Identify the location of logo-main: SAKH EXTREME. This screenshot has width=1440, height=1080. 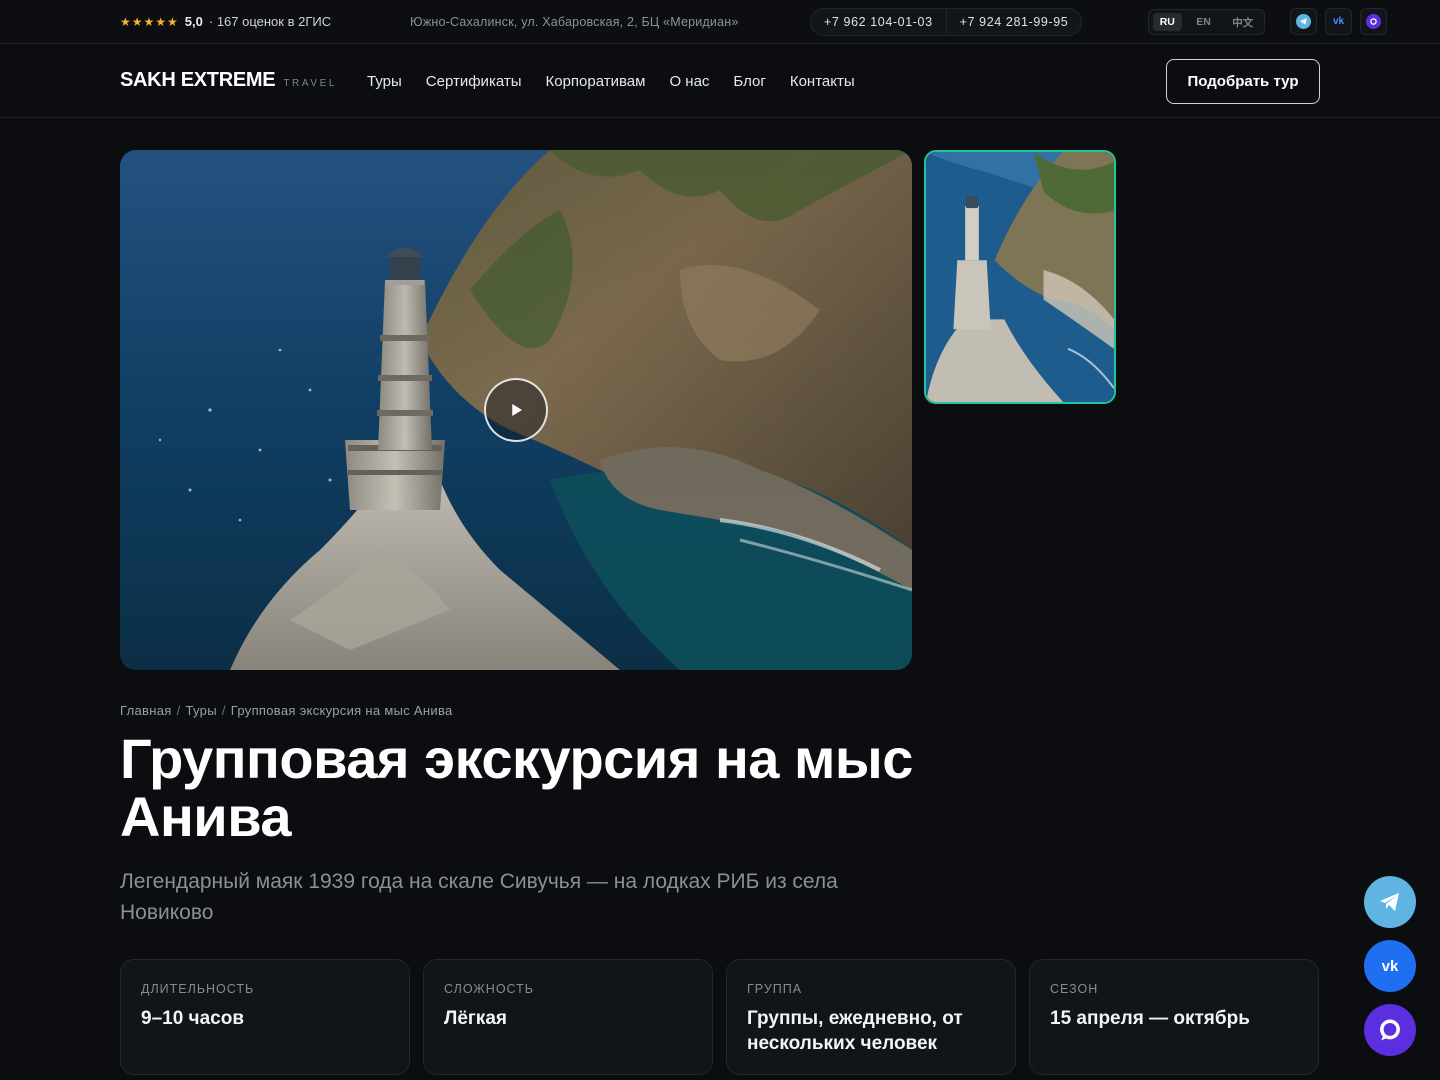
(198, 80).